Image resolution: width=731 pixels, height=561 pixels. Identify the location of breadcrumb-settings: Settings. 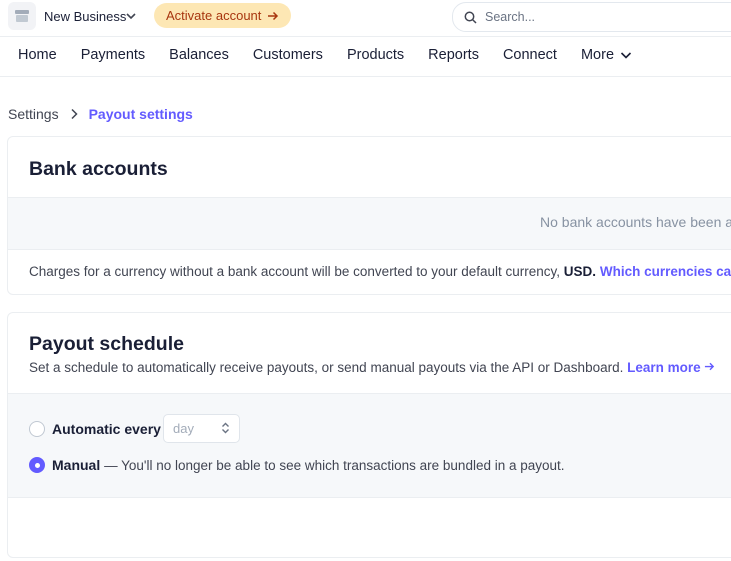
(33, 114).